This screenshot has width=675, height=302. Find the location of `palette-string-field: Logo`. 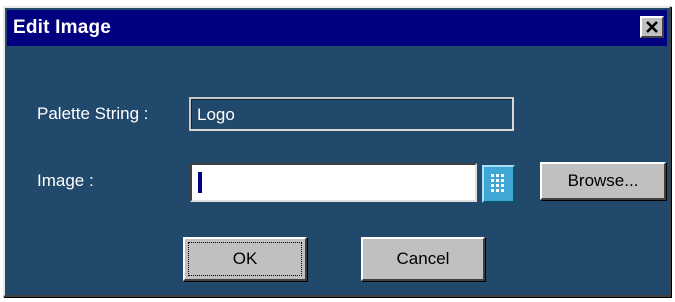

palette-string-field: Logo is located at coordinates (351, 114).